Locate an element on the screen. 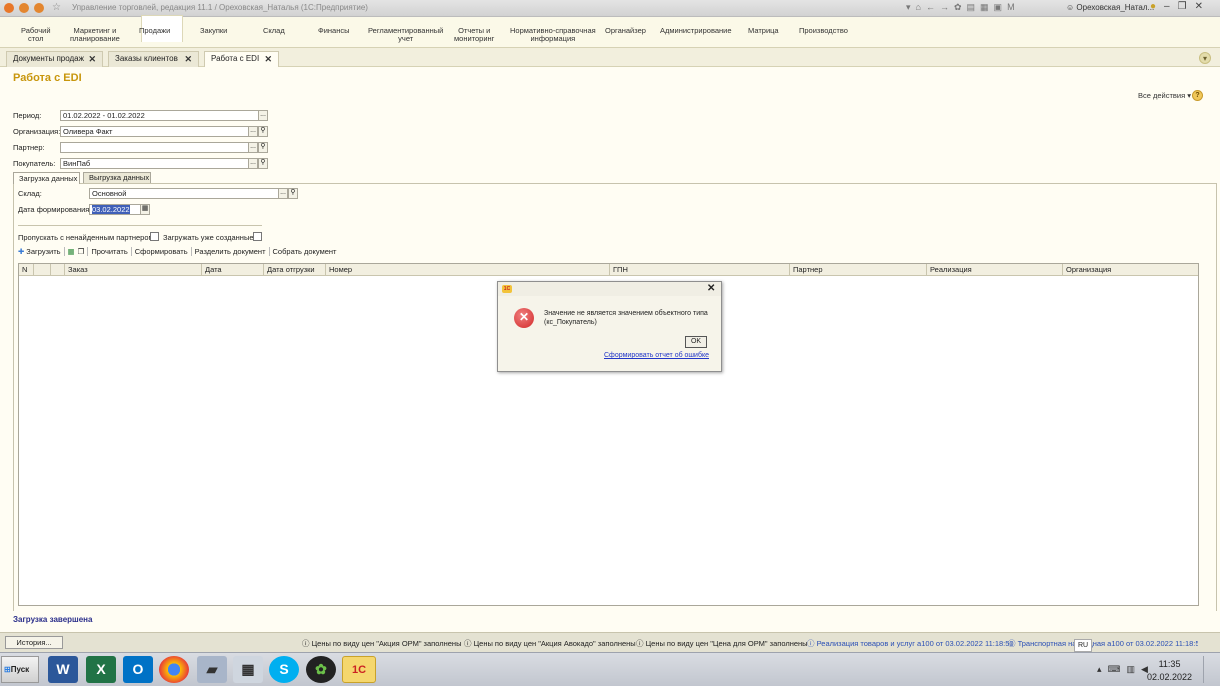  download-icon: ✚ is located at coordinates (21, 251).